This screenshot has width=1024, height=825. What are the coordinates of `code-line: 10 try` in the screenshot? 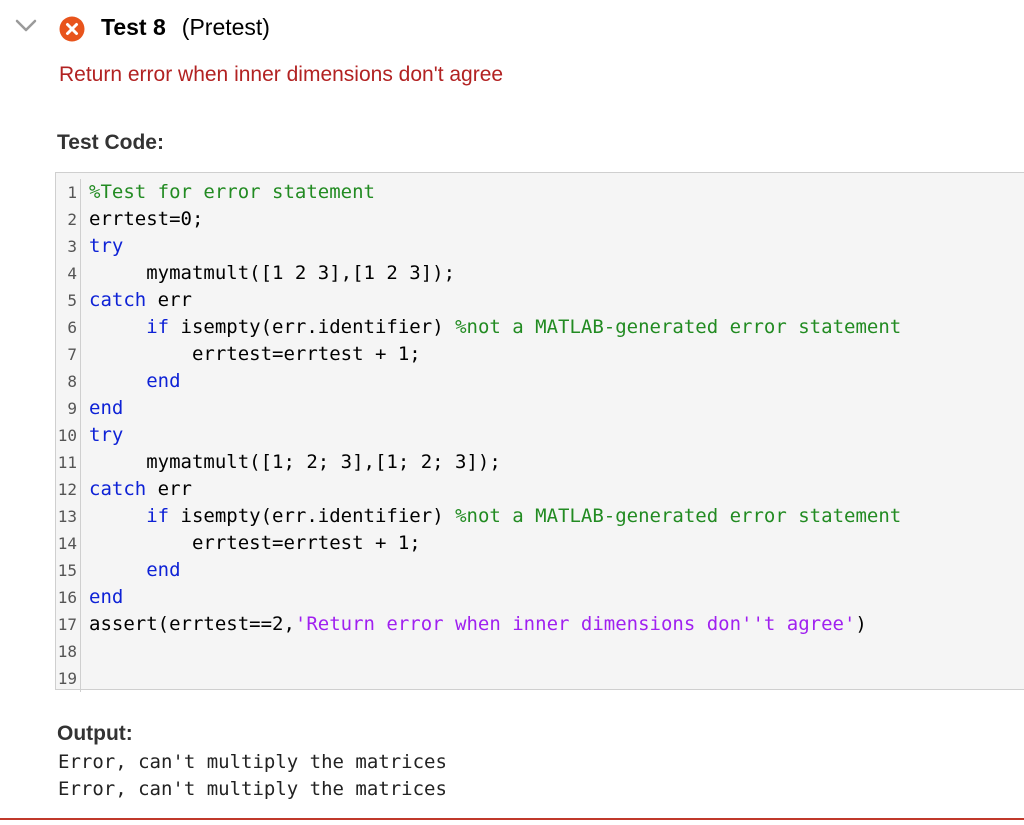 It's located at (540, 435).